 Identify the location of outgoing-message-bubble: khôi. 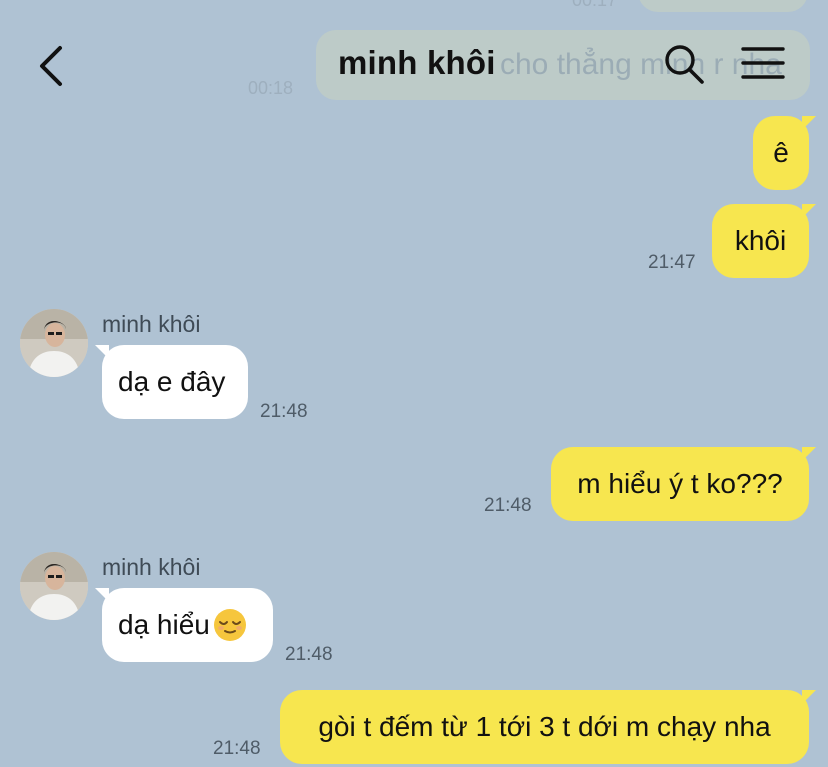
(764, 241).